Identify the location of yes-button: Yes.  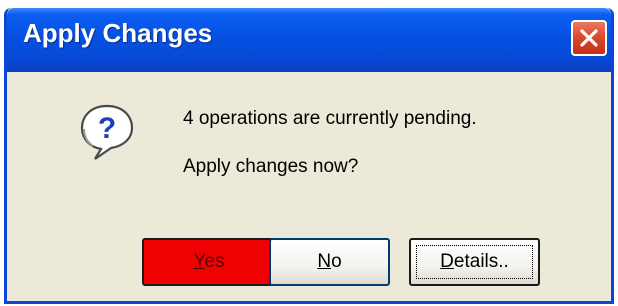
(209, 262).